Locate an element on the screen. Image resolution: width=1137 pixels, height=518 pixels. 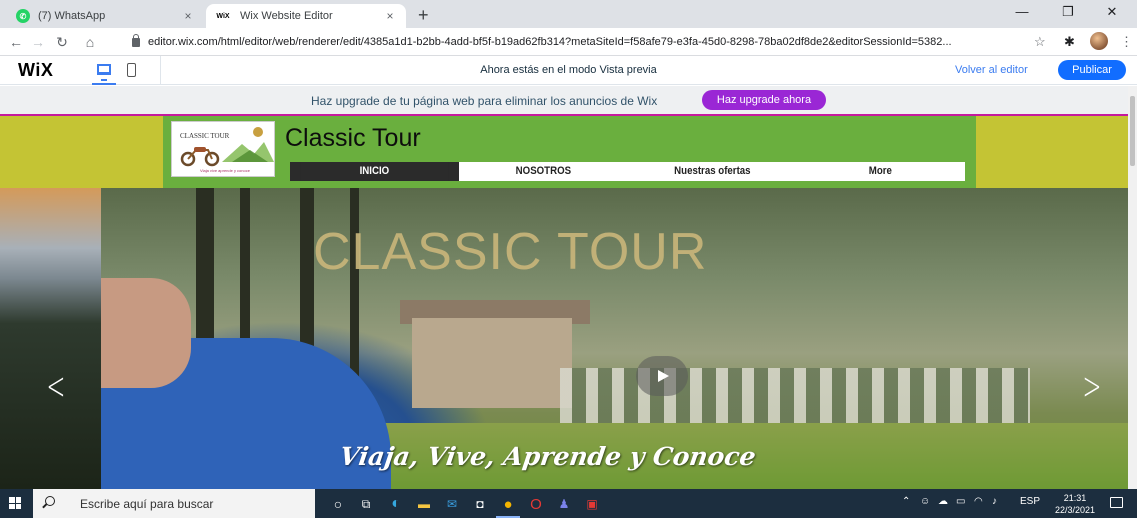
wix-icon: WiX is located at coordinates (223, 16).